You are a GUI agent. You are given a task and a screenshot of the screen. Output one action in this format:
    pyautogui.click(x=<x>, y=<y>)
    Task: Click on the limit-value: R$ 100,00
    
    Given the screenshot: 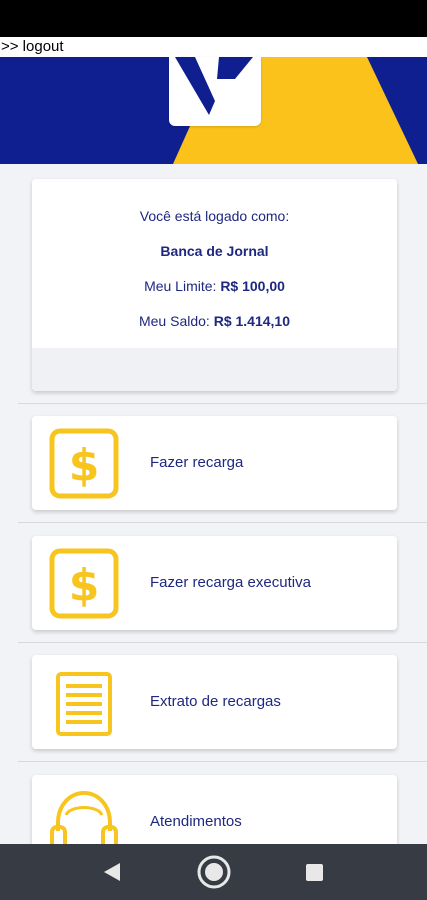 What is the action you would take?
    pyautogui.click(x=252, y=286)
    